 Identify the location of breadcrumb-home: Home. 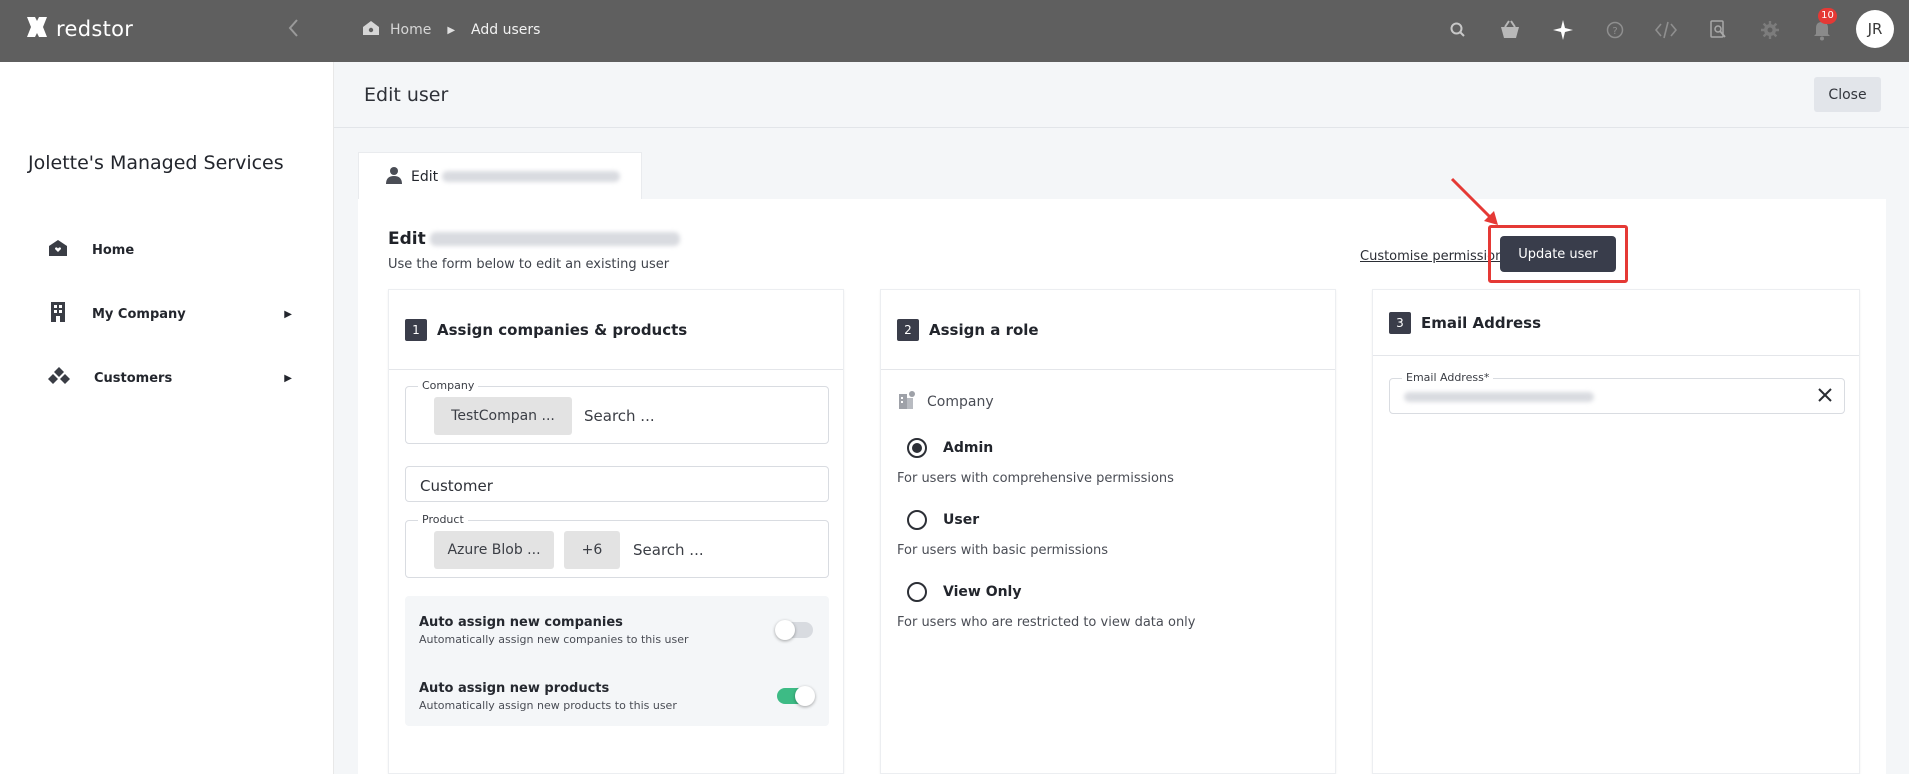
(410, 30).